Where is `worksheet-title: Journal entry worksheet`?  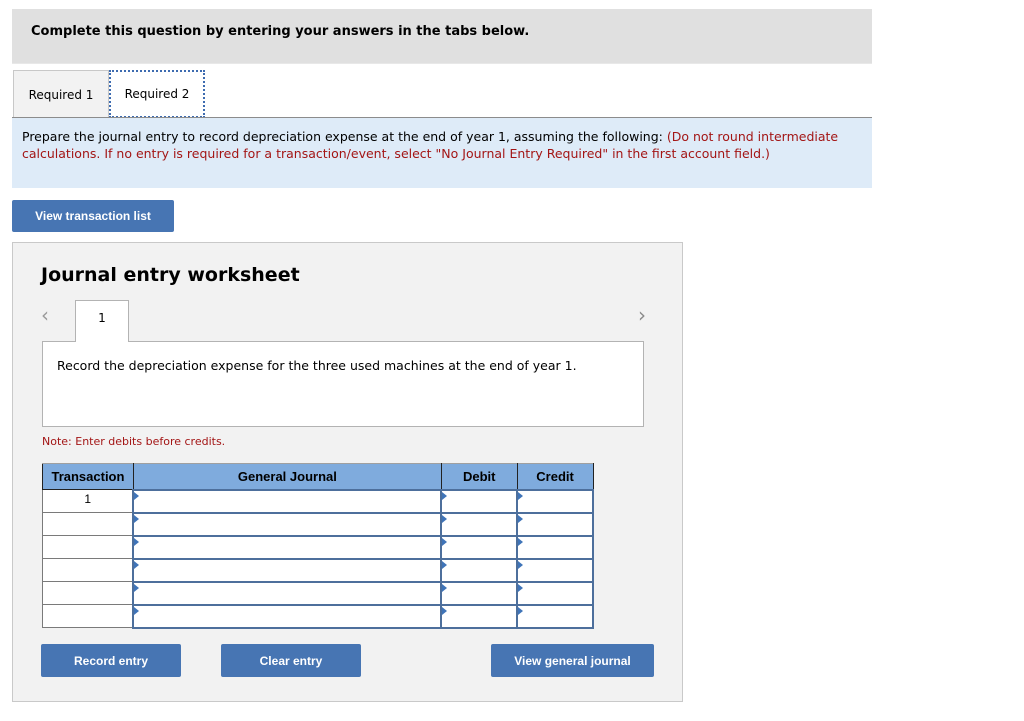 worksheet-title: Journal entry worksheet is located at coordinates (170, 275).